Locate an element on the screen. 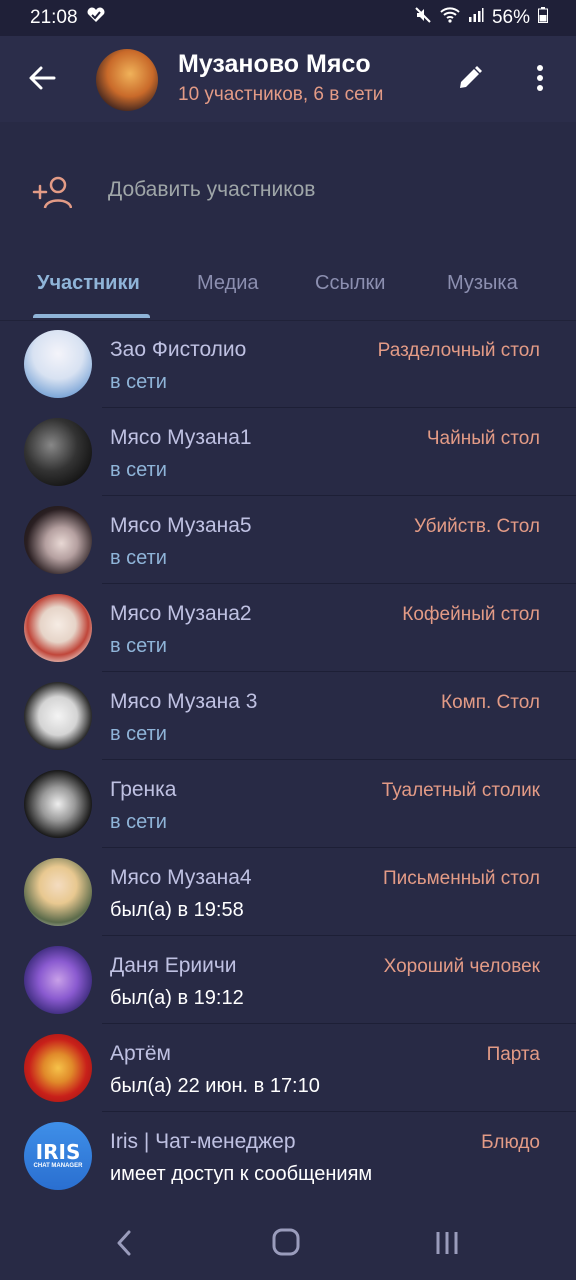  more-options-button is located at coordinates (540, 78).